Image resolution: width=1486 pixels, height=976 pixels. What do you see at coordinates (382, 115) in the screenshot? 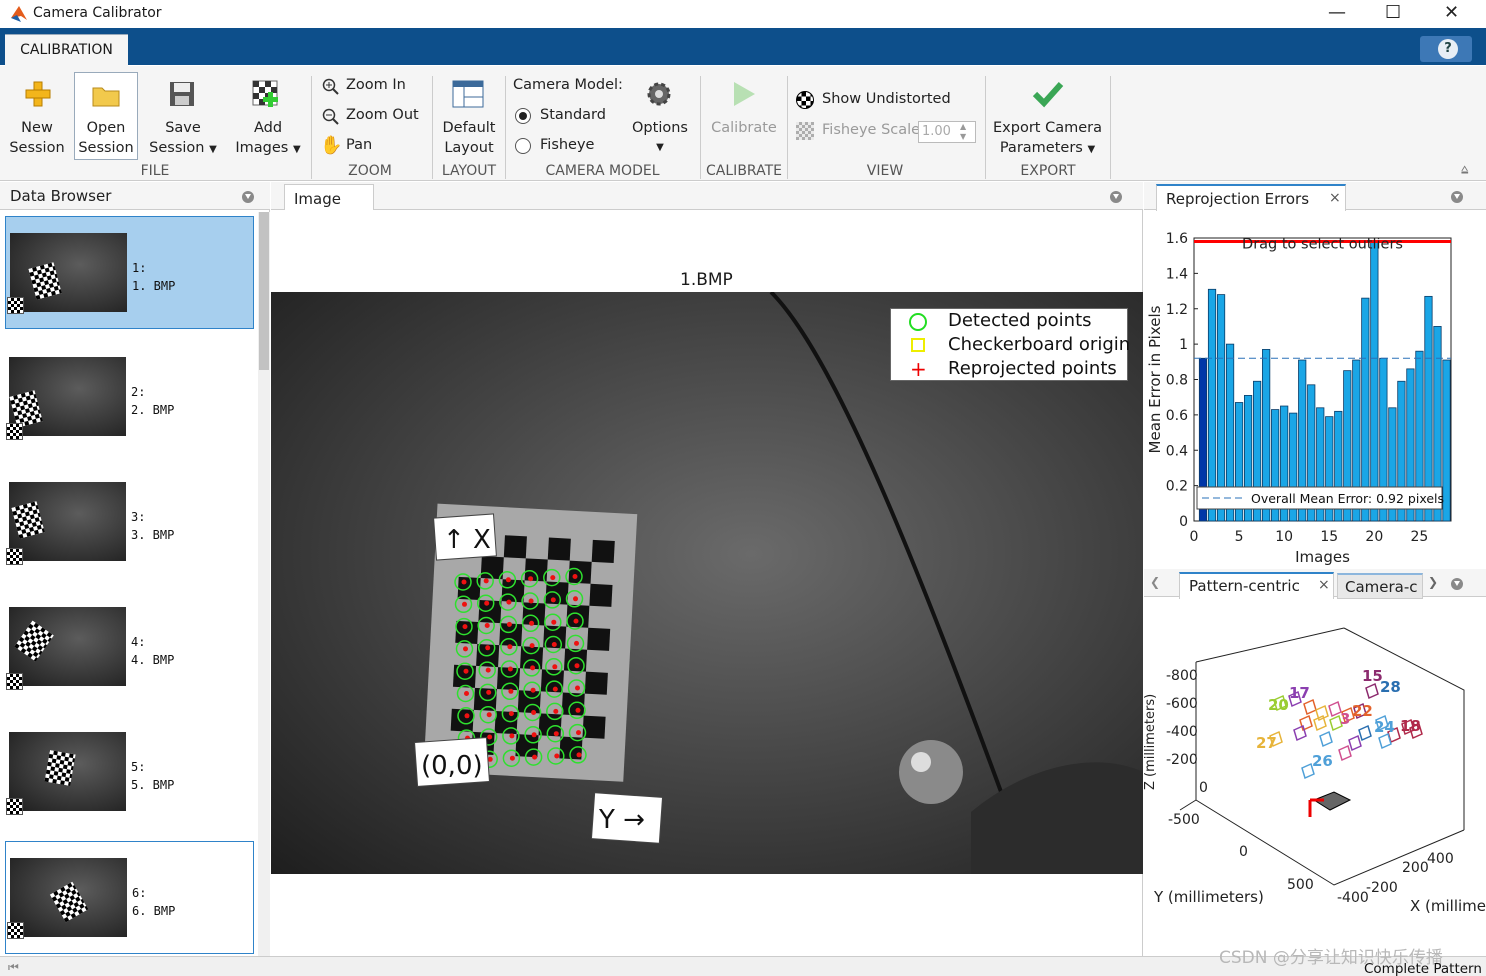
I see `zoom-out-button: Zoom Out` at bounding box center [382, 115].